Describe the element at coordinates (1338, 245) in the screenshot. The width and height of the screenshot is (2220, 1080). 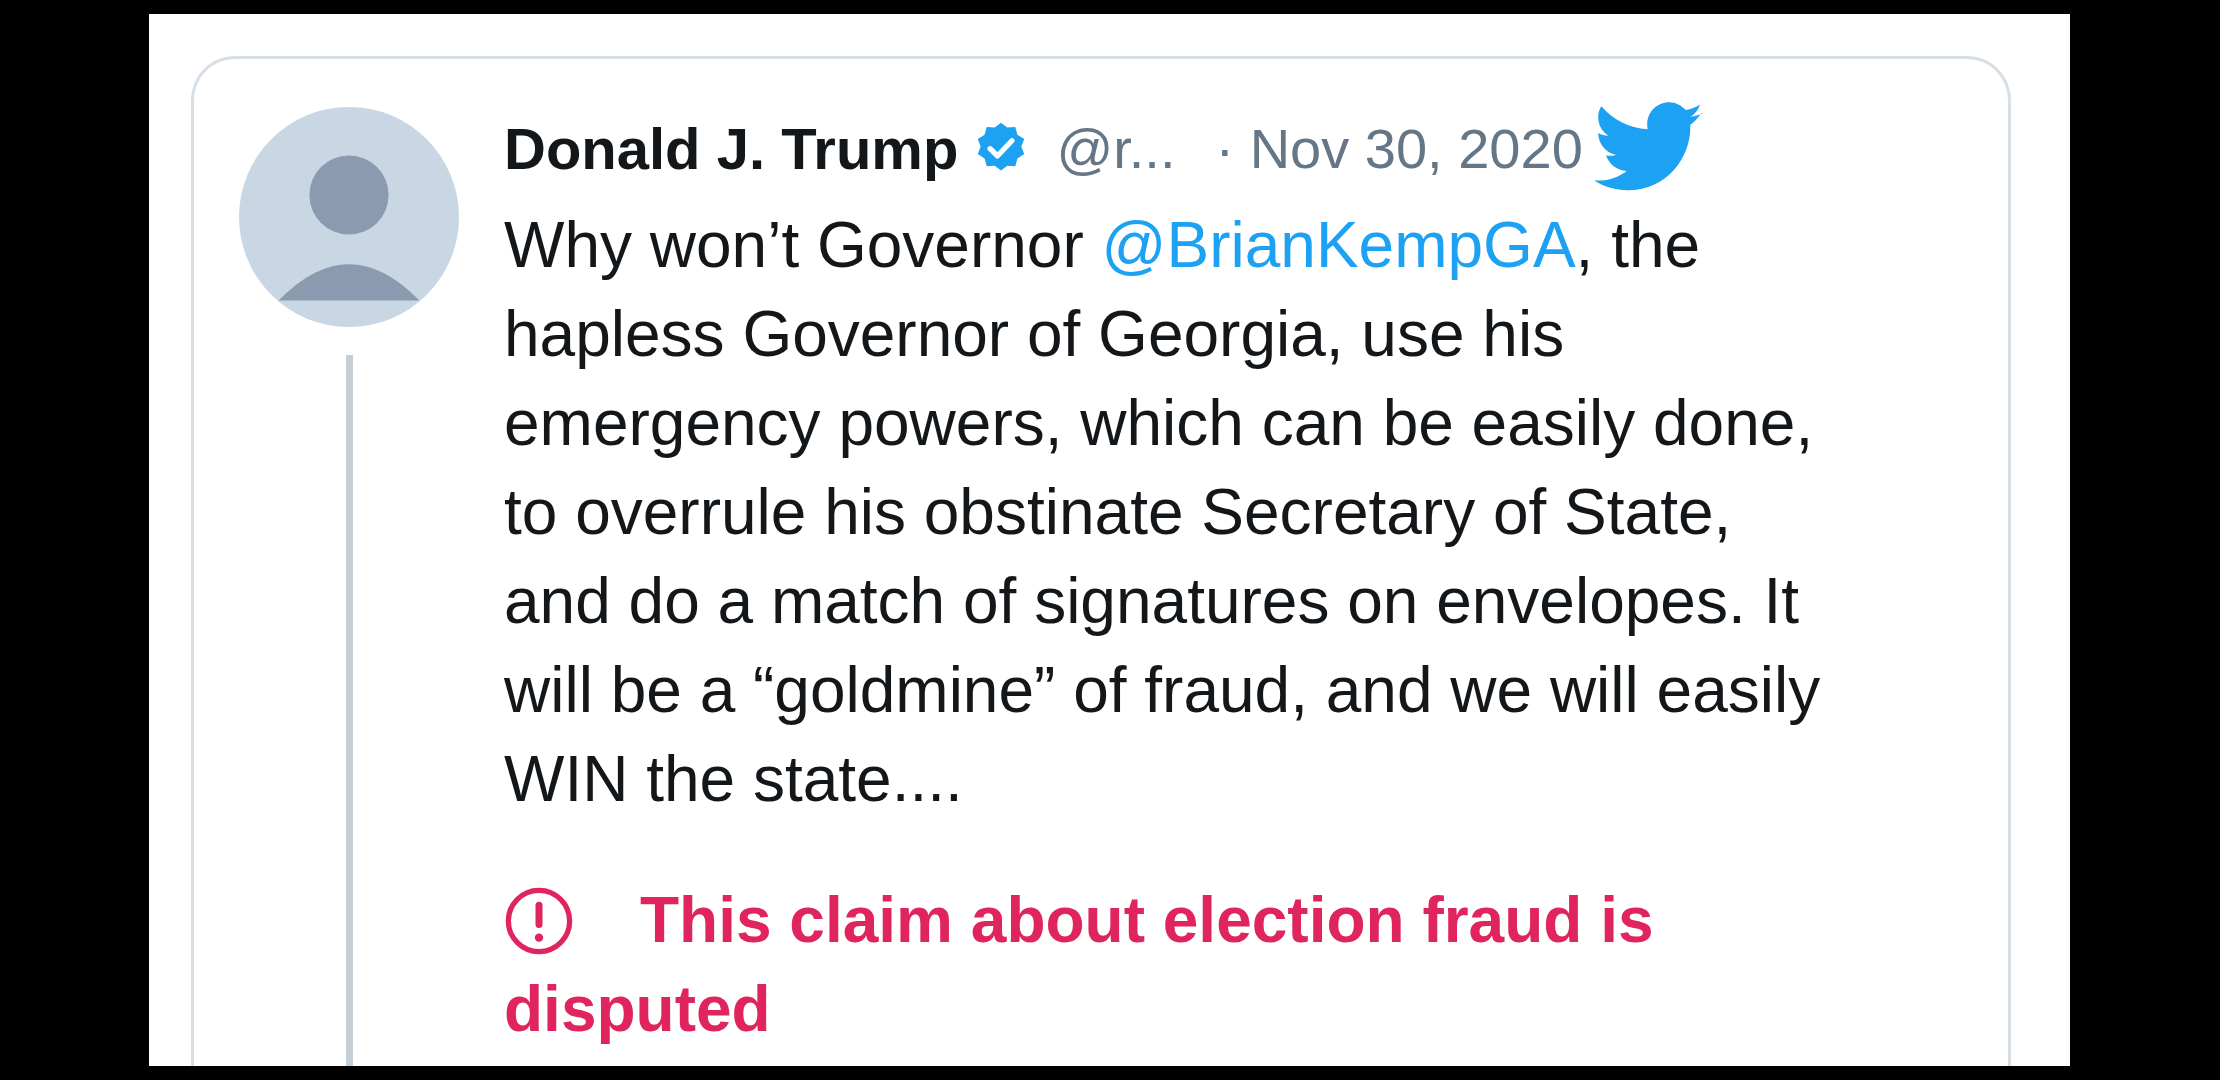
I see `mention-link: @BrianKempGA` at that location.